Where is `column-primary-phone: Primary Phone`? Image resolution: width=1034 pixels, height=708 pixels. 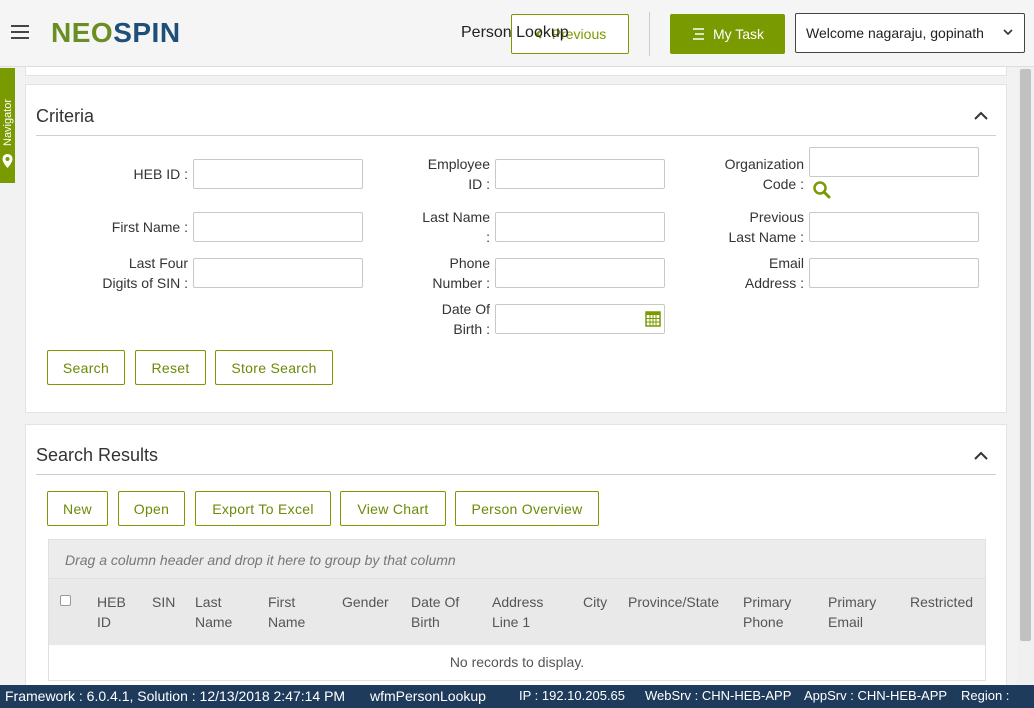
column-primary-phone: Primary Phone is located at coordinates (767, 612).